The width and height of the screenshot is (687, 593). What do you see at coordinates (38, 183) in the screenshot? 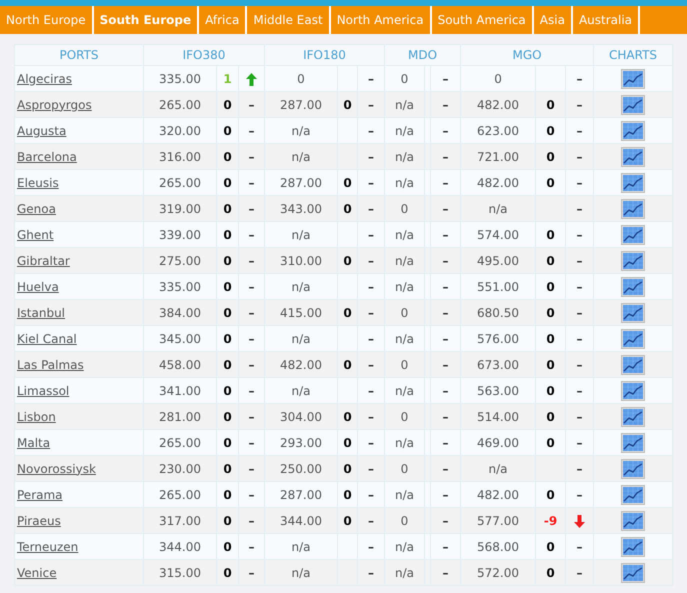
I see `port-link: Eleusis` at bounding box center [38, 183].